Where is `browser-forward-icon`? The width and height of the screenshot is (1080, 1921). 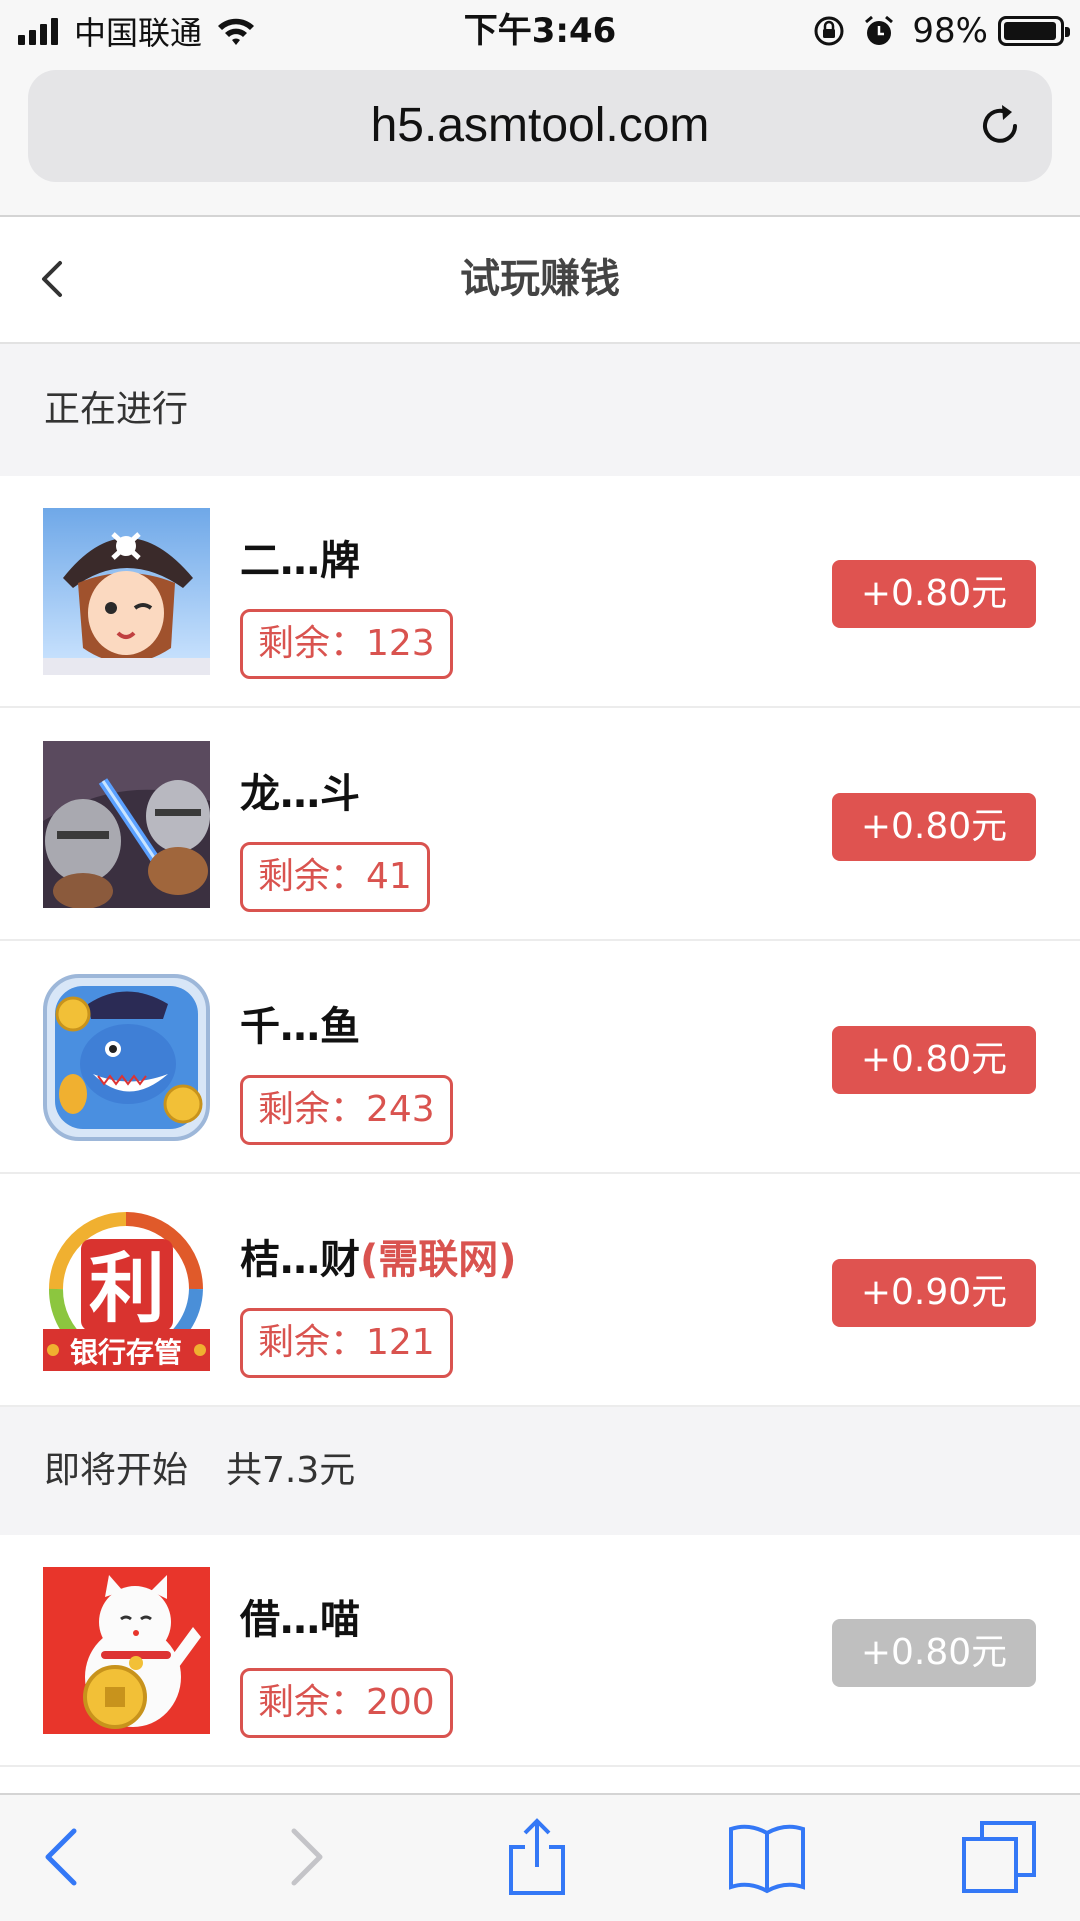 browser-forward-icon is located at coordinates (304, 1857).